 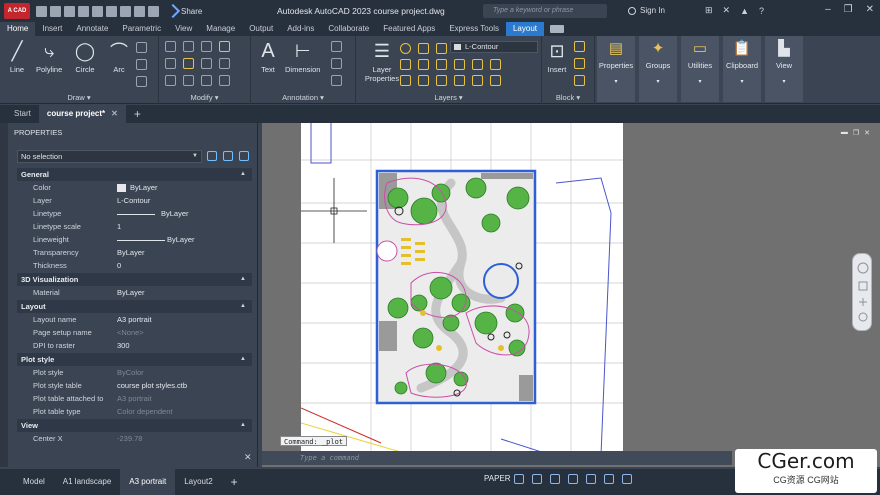 I want to click on offset-icon, so click(x=224, y=80).